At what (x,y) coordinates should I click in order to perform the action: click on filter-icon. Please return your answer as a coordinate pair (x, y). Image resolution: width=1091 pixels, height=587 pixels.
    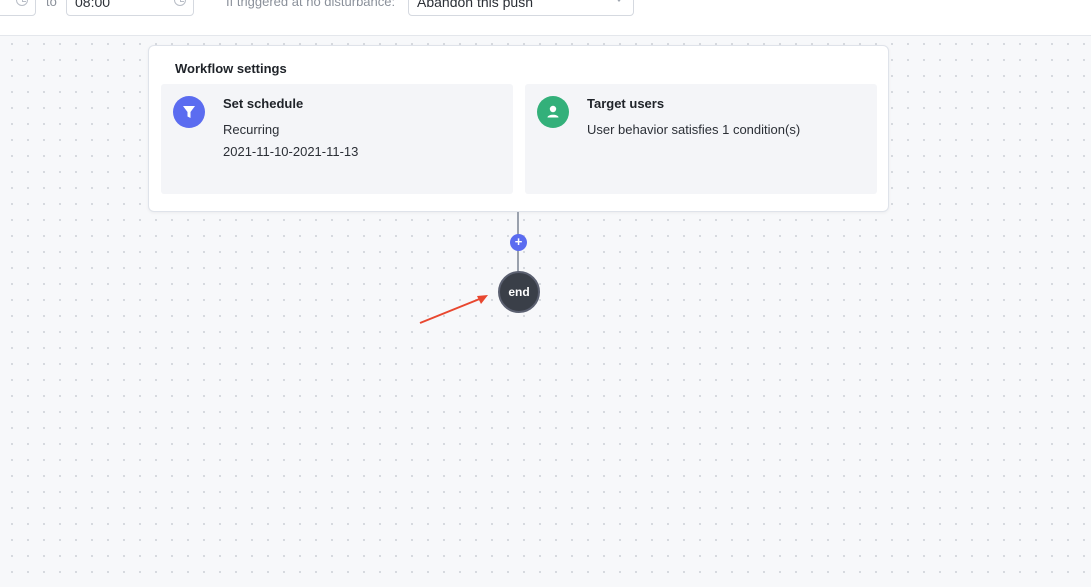
    Looking at the image, I should click on (189, 112).